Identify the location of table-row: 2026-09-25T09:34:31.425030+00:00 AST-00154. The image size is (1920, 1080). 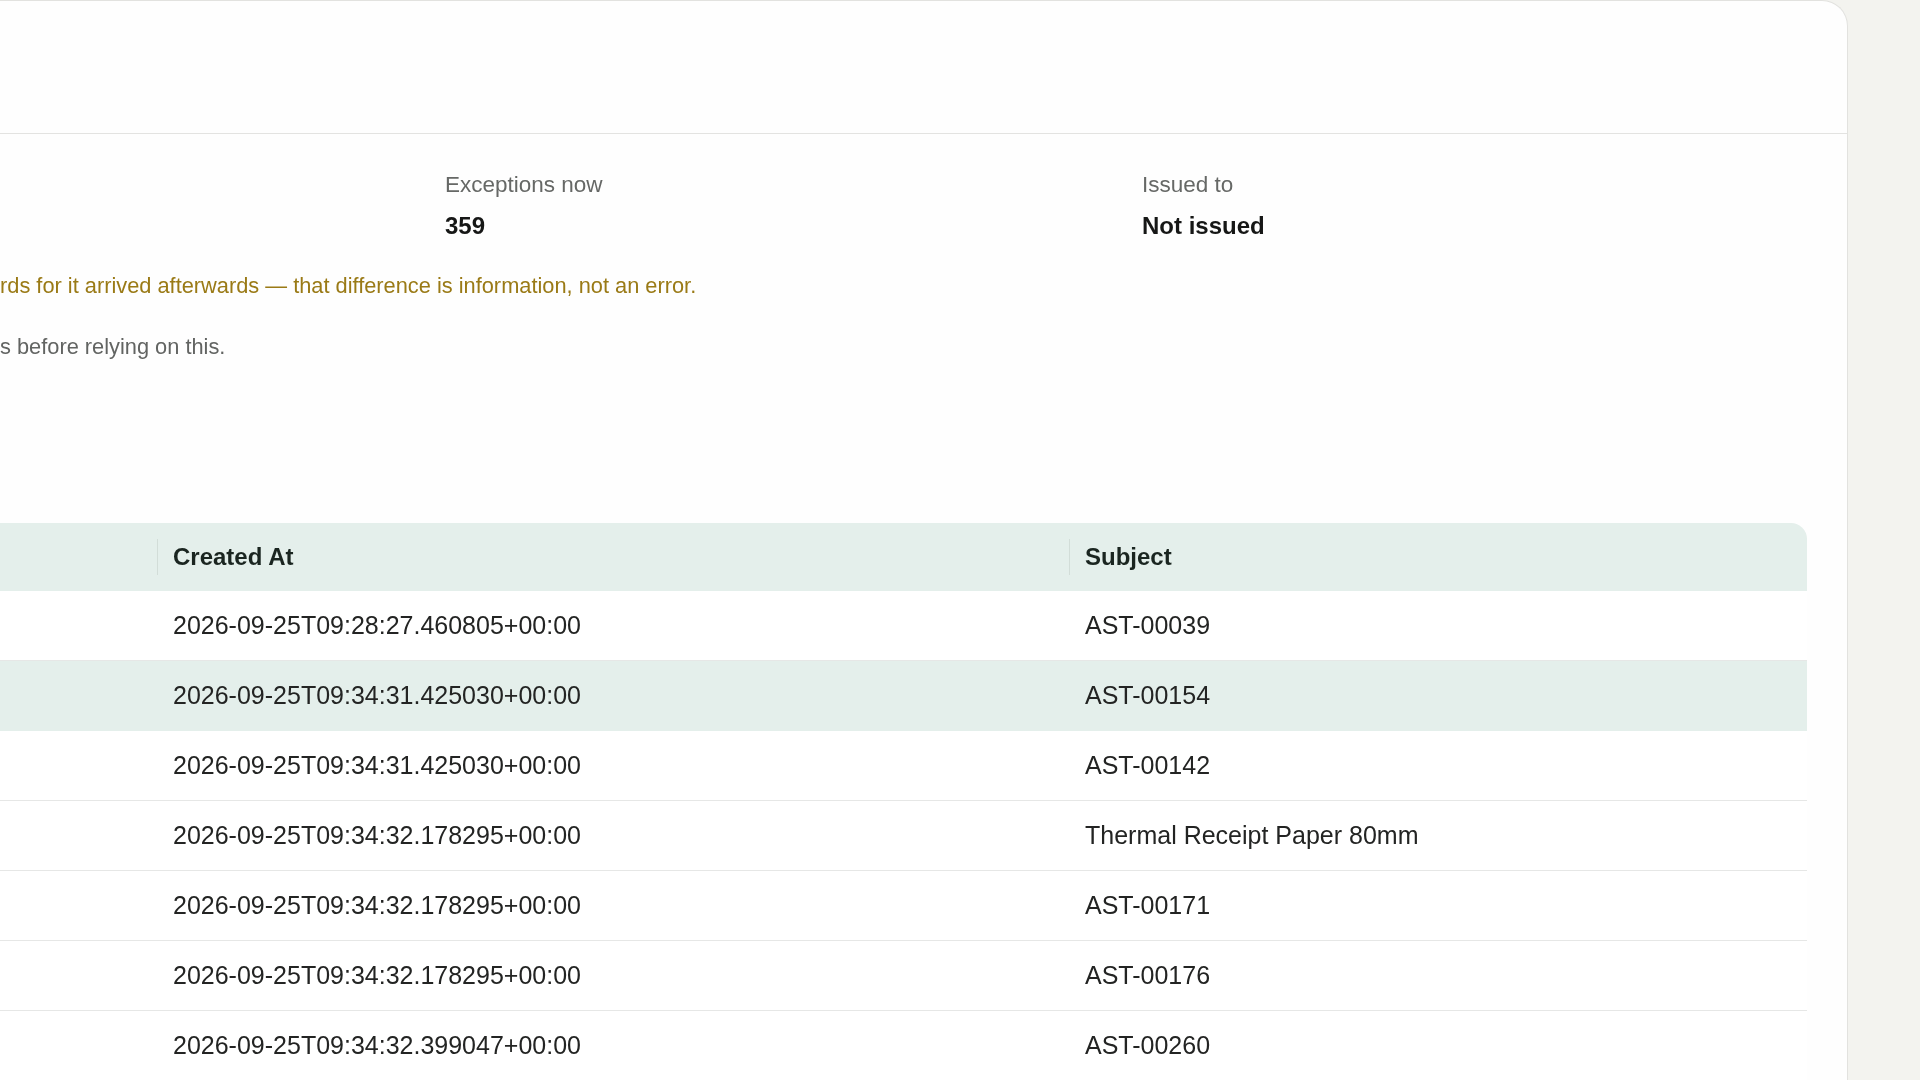
(903, 696).